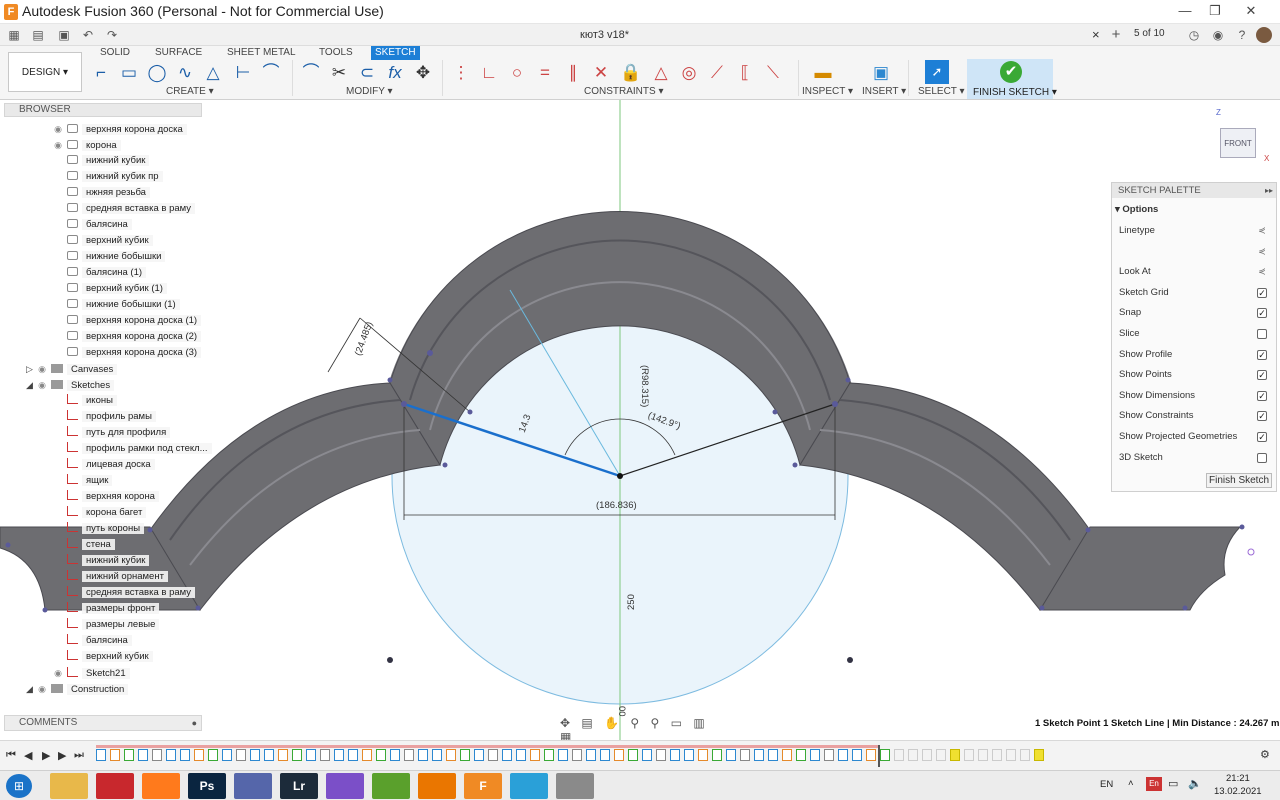 Image resolution: width=1280 pixels, height=800 pixels. I want to click on workspace-design-dropdown: DESIGN ▾, so click(45, 72).